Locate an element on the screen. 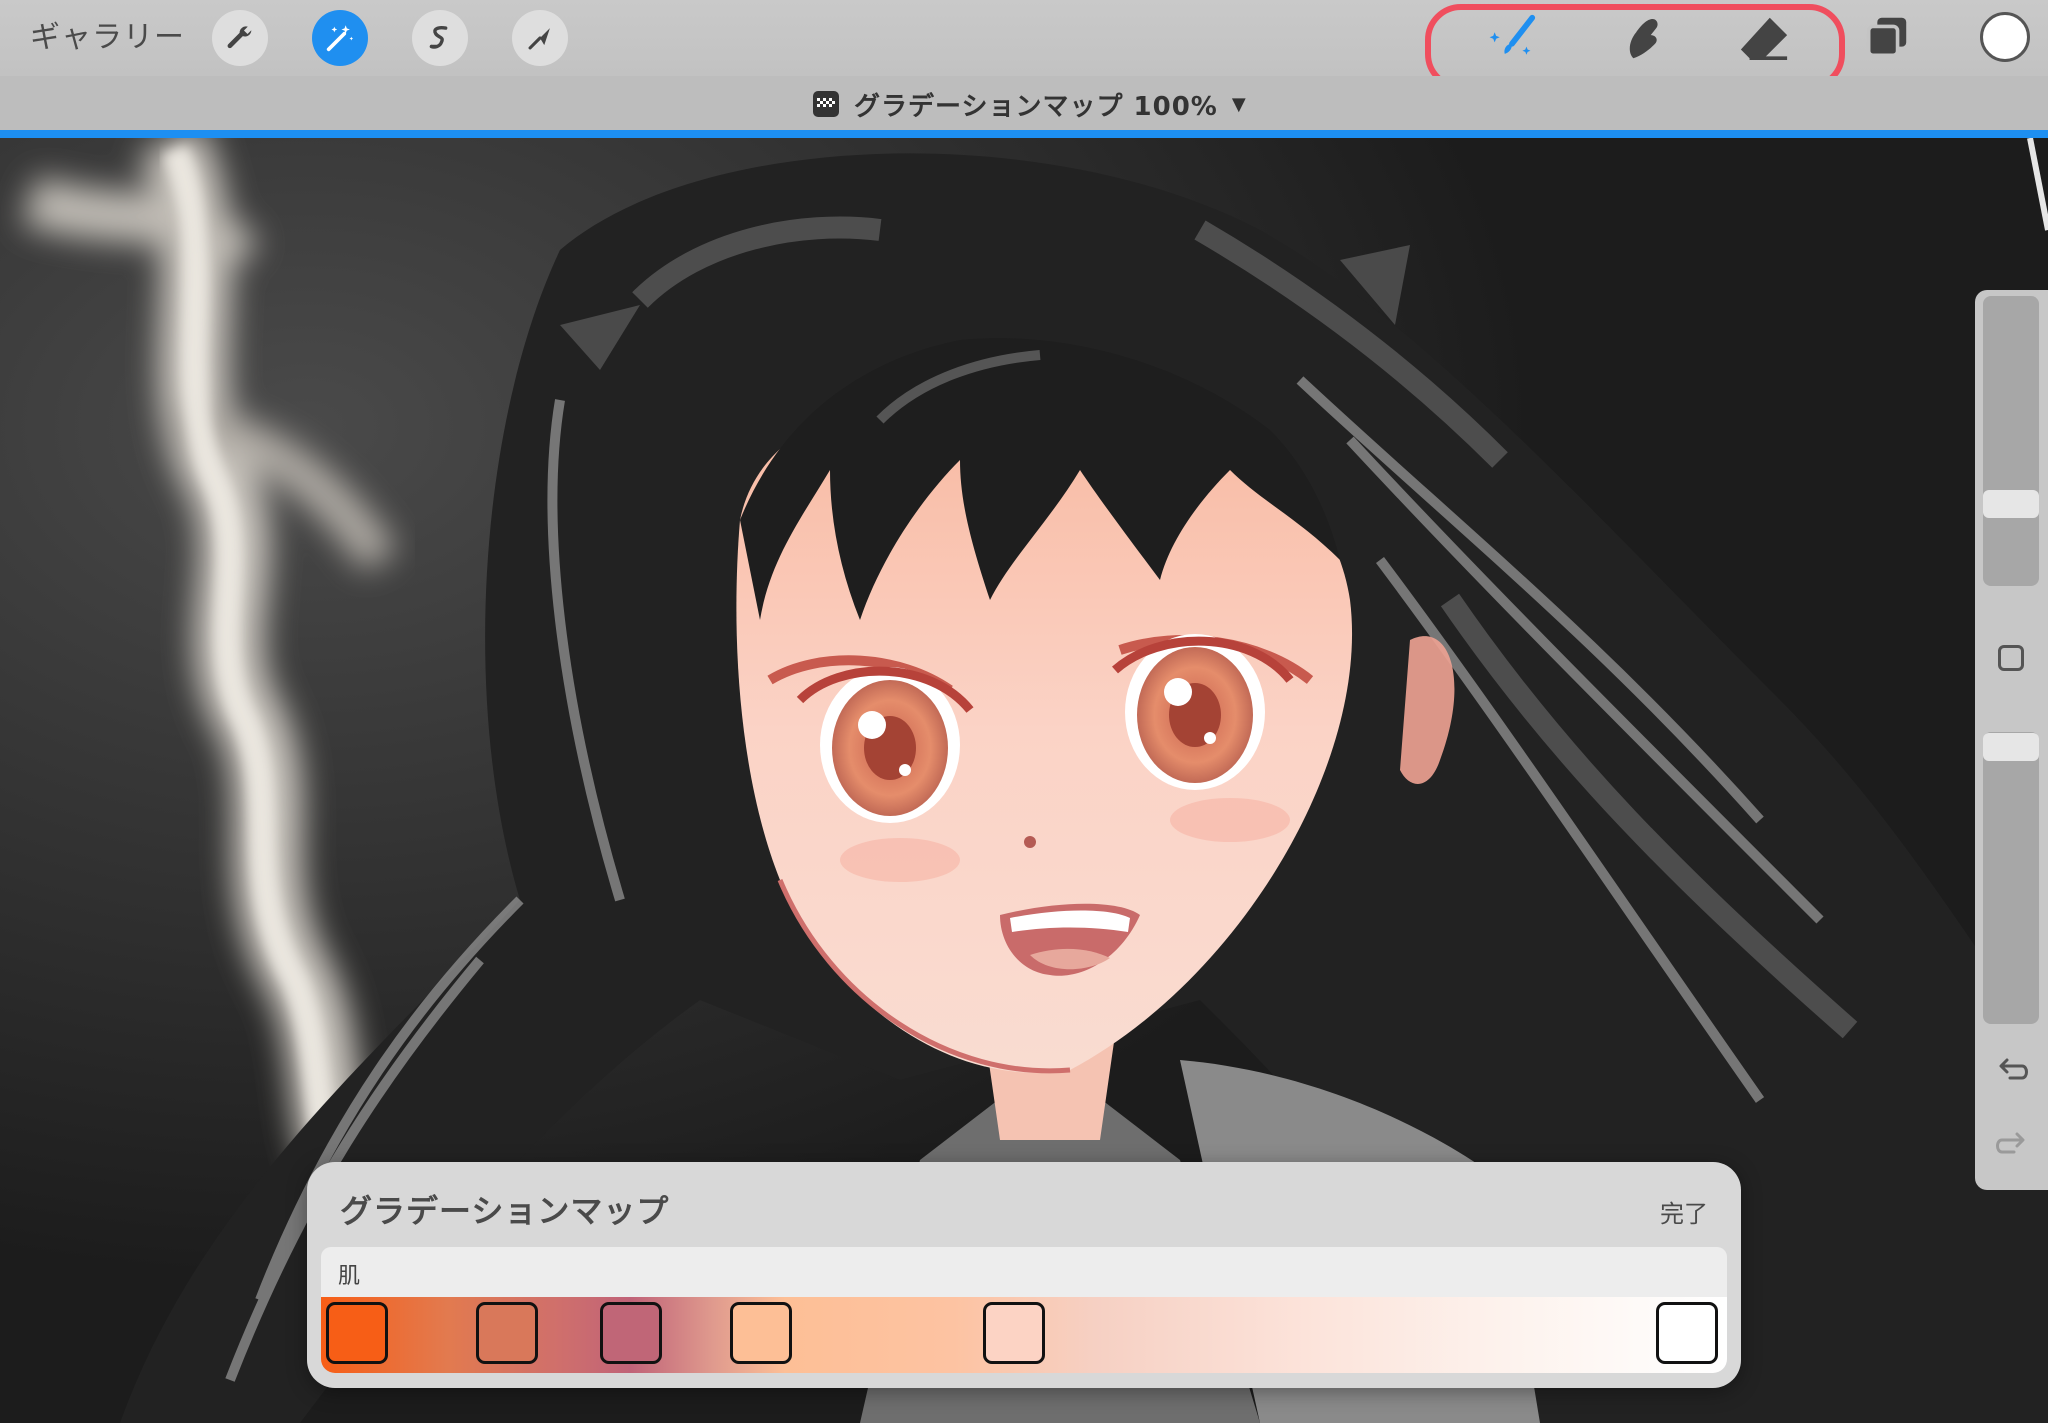 The width and height of the screenshot is (2048, 1423). brush-size-slider is located at coordinates (2011, 441).